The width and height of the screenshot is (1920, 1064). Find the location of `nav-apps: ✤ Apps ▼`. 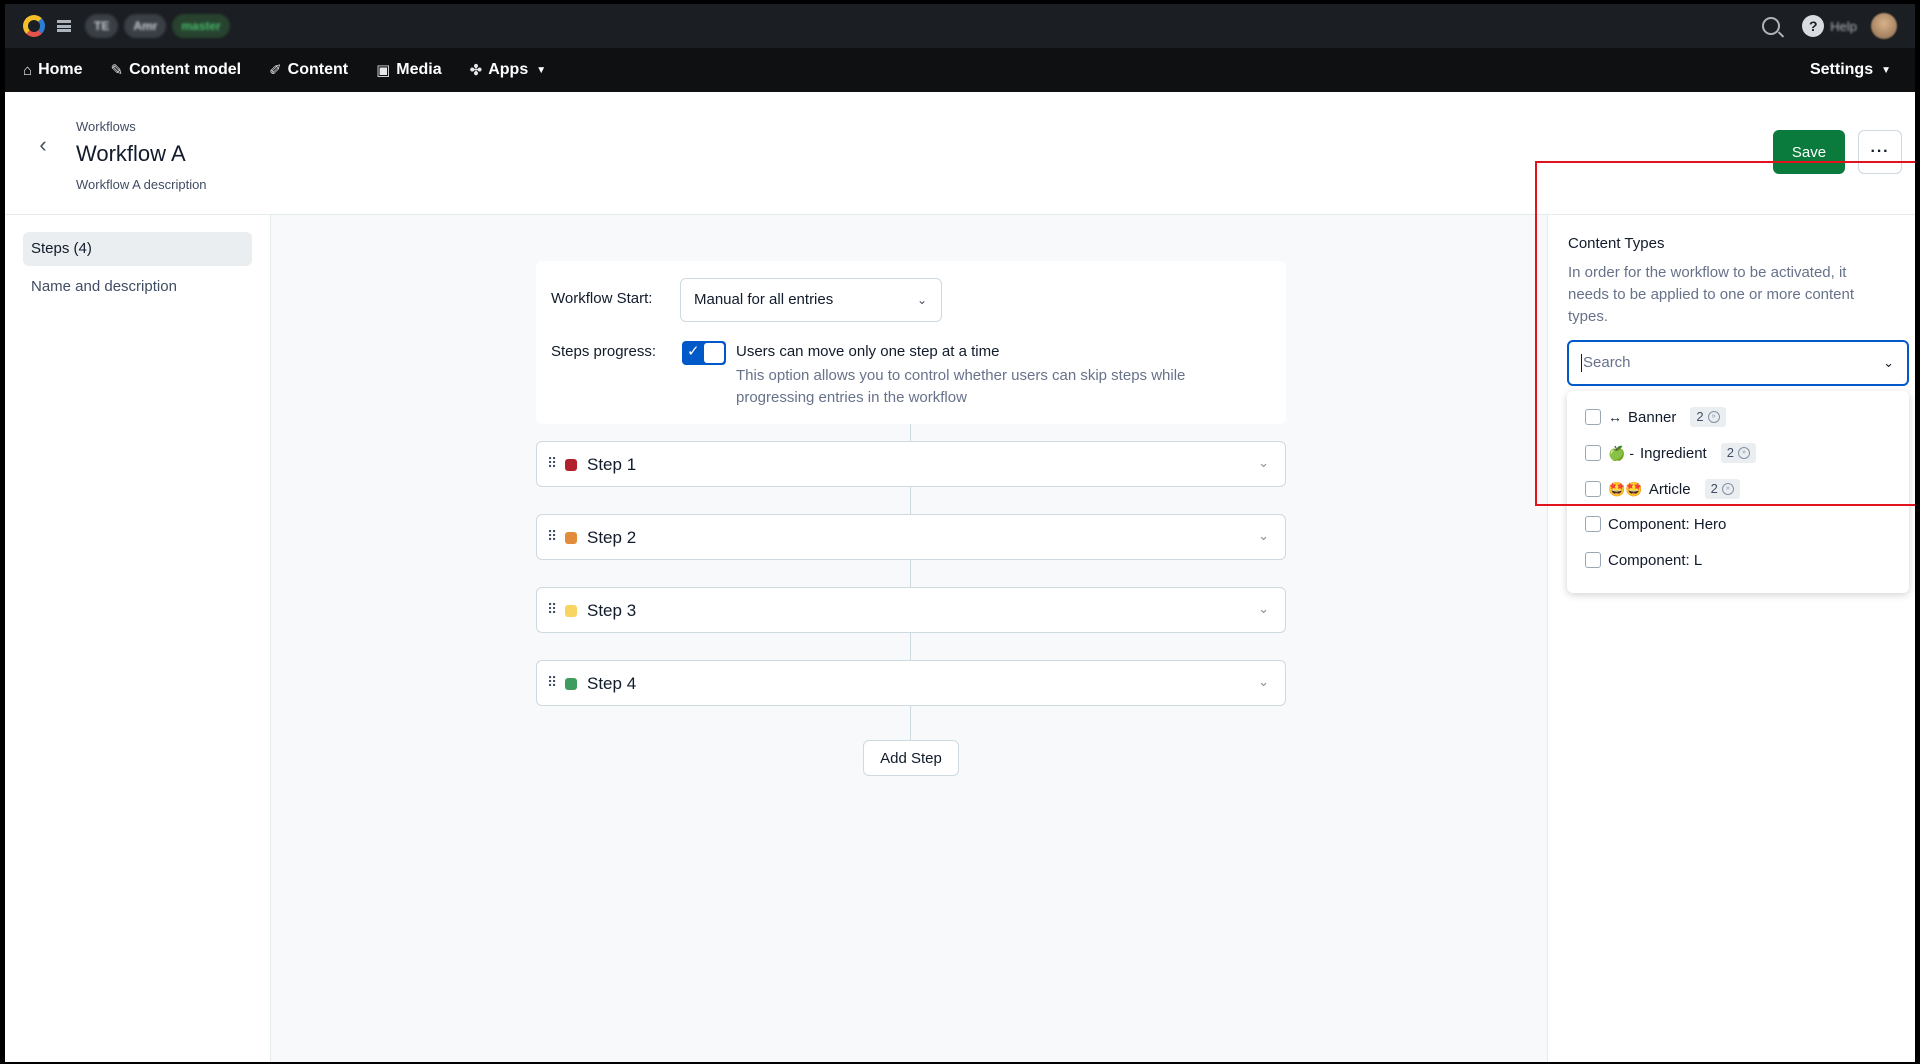

nav-apps: ✤ Apps ▼ is located at coordinates (508, 70).